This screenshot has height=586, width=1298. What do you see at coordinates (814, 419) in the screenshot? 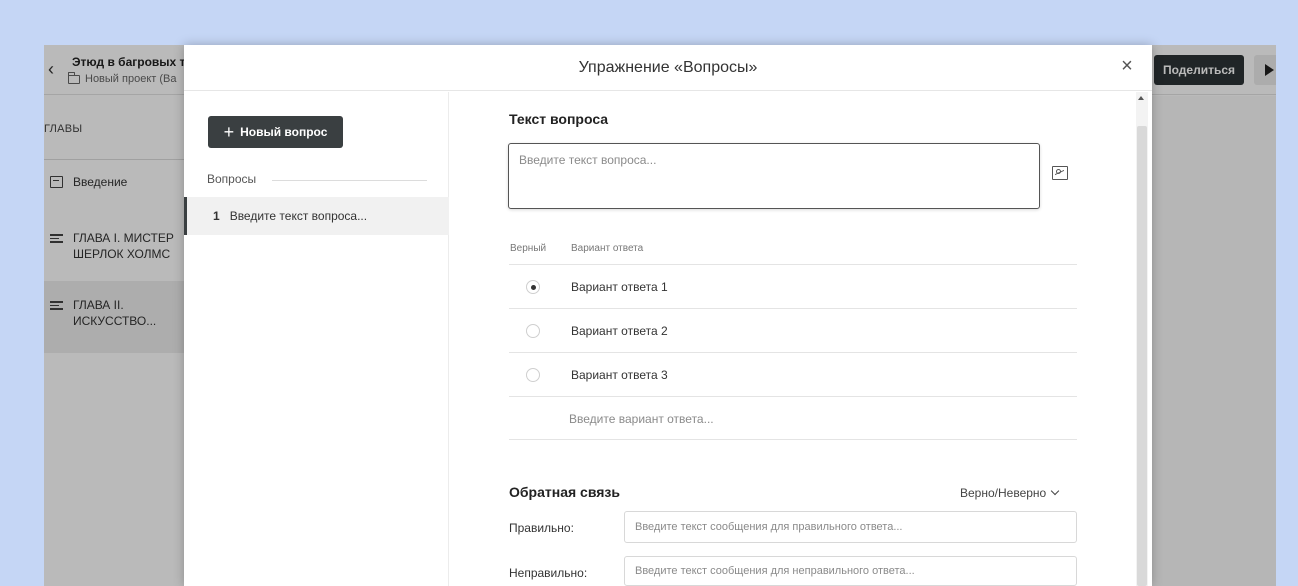
I see `new-answer-input` at bounding box center [814, 419].